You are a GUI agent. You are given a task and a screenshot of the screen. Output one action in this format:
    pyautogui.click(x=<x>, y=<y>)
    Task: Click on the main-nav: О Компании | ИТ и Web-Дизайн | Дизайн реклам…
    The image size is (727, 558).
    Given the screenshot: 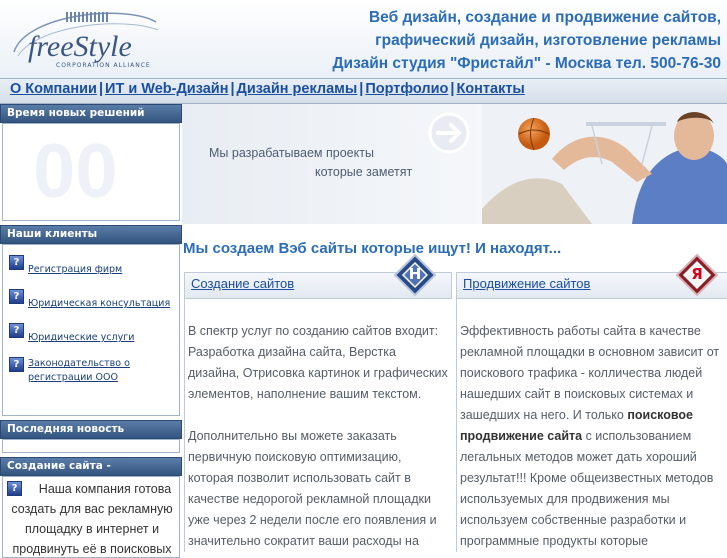 What is the action you would take?
    pyautogui.click(x=363, y=91)
    